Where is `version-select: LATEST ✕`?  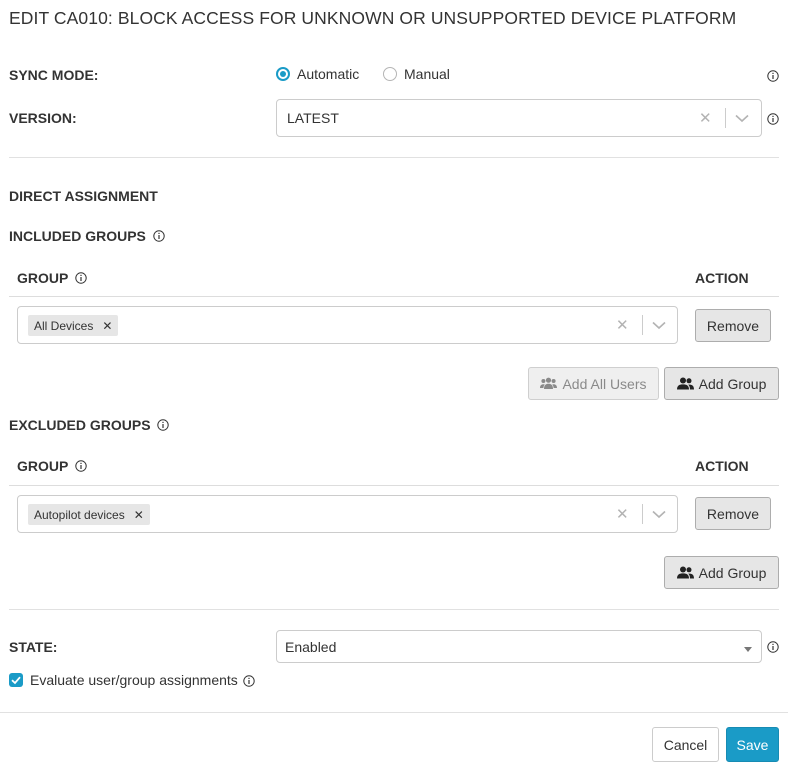
version-select: LATEST ✕ is located at coordinates (519, 118).